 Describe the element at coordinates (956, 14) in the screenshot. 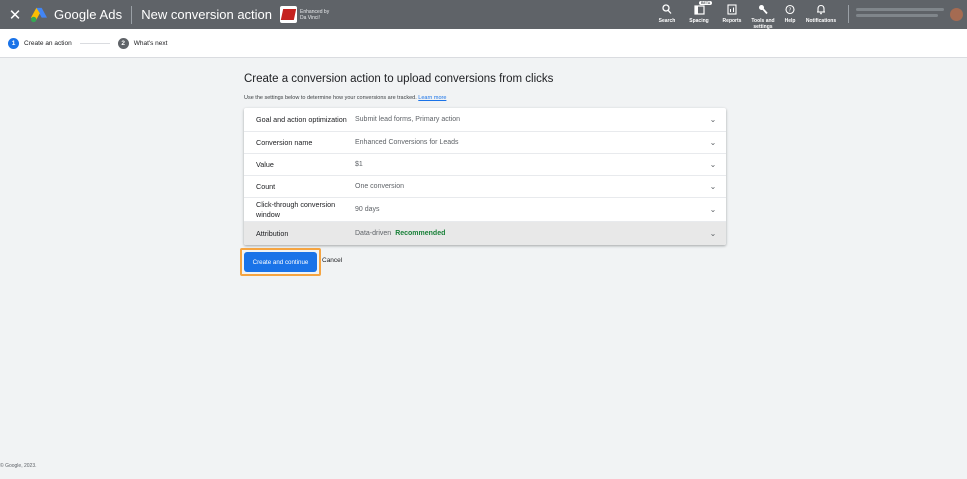

I see `avatar` at that location.